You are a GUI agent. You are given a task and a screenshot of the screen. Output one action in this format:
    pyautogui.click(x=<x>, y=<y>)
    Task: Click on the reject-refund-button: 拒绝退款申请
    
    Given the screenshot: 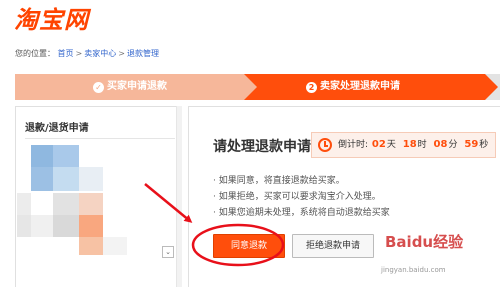 What is the action you would take?
    pyautogui.click(x=333, y=246)
    